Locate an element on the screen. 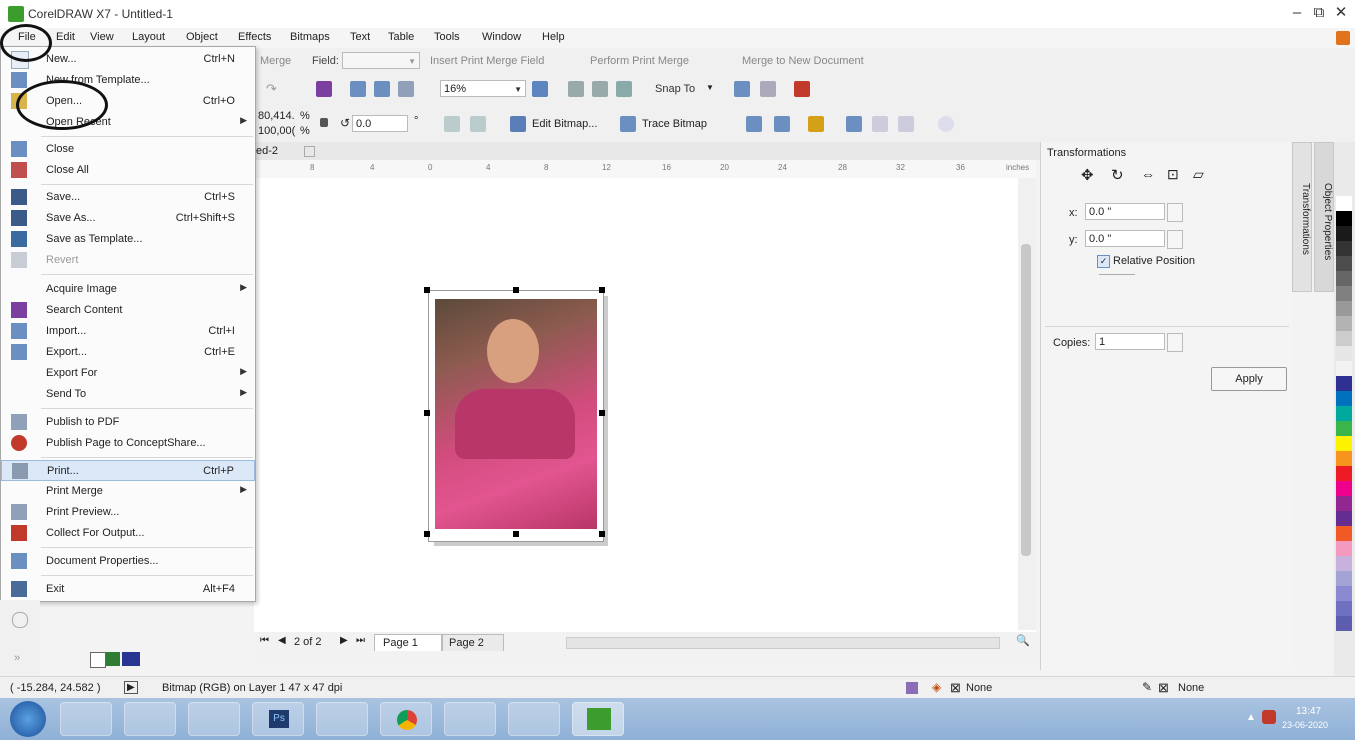  menu-item-acquire-image: Acquire Image ▶ is located at coordinates (128, 289).